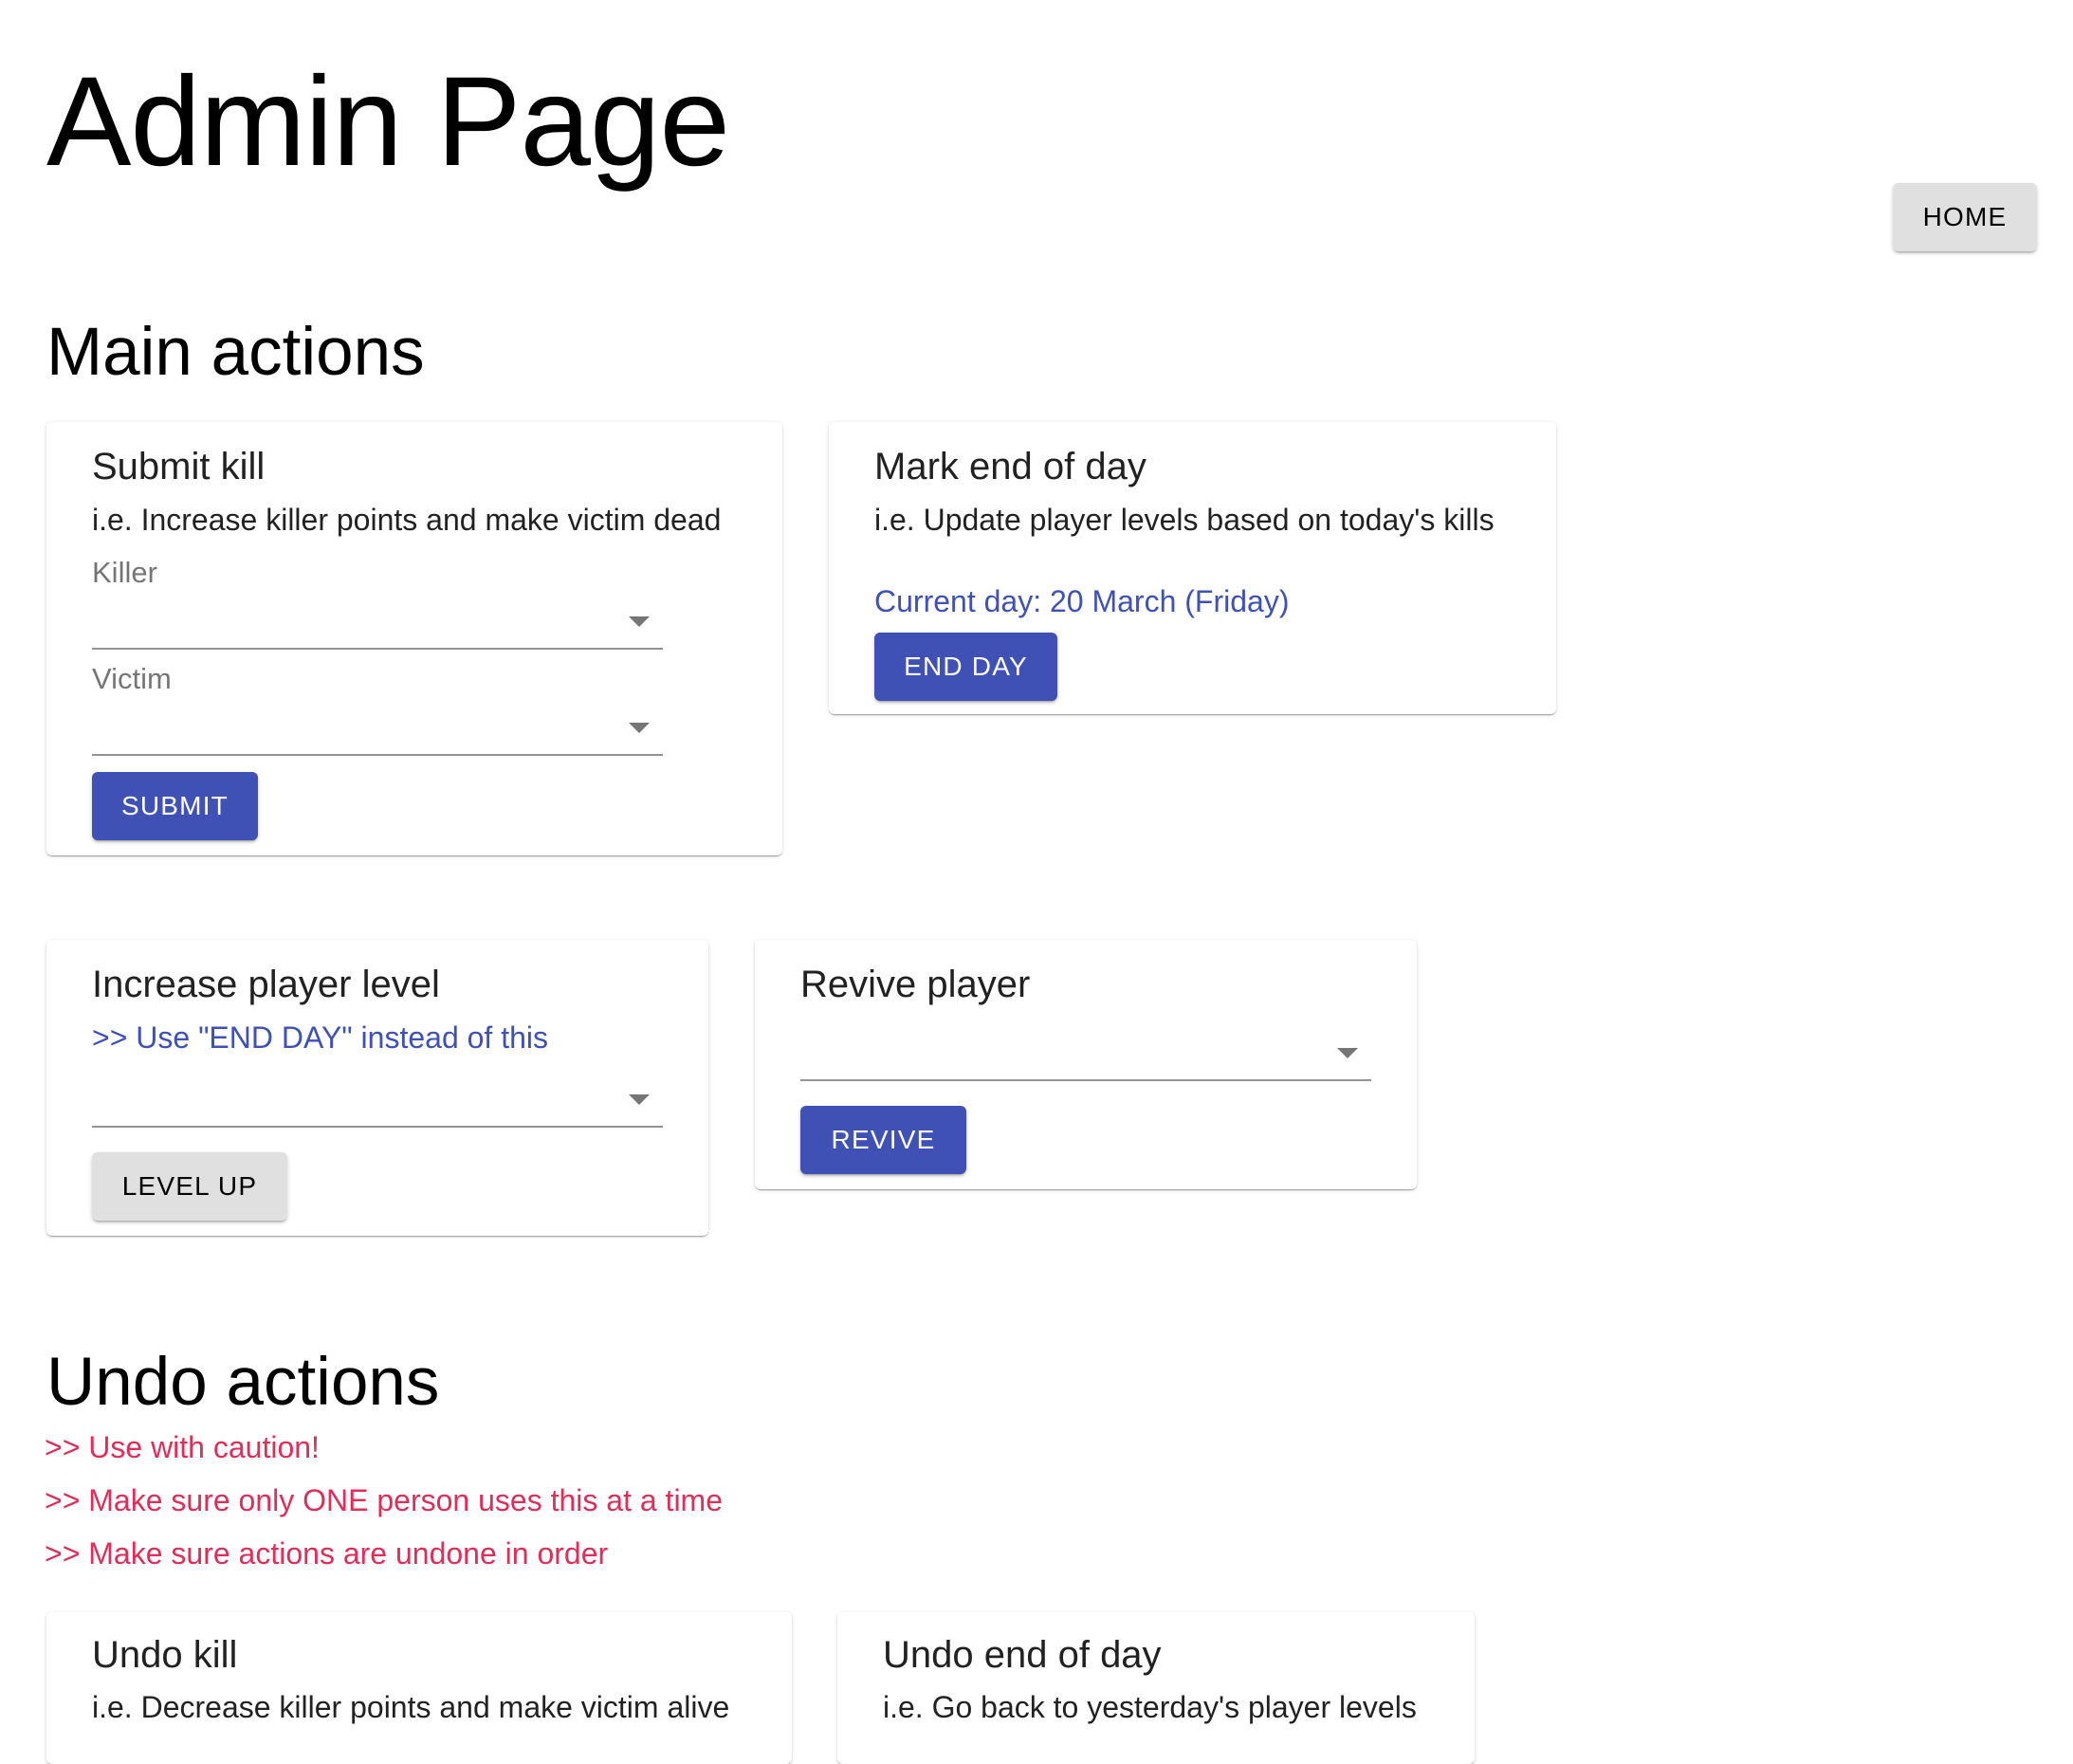  Describe the element at coordinates (965, 667) in the screenshot. I see `end-day-button: END DAY` at that location.